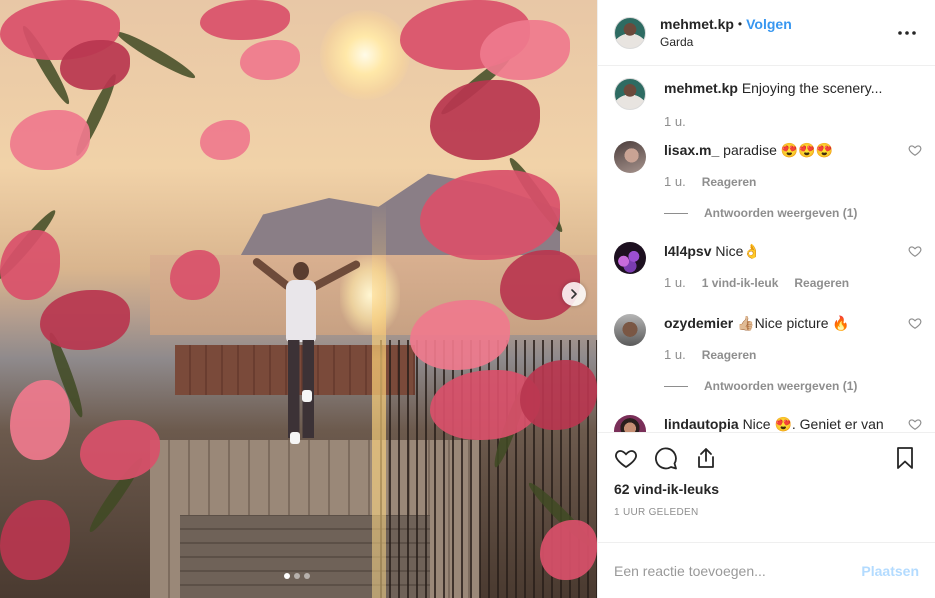  I want to click on chevron-right-icon, so click(574, 294).